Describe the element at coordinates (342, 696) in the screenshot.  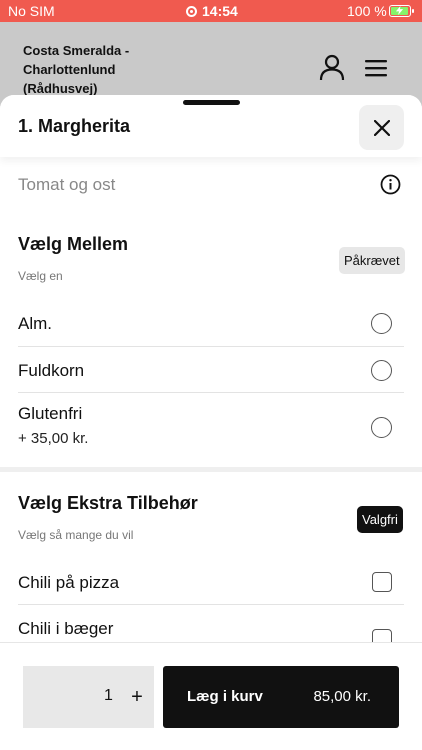
I see `total-price: 85,00 kr.` at that location.